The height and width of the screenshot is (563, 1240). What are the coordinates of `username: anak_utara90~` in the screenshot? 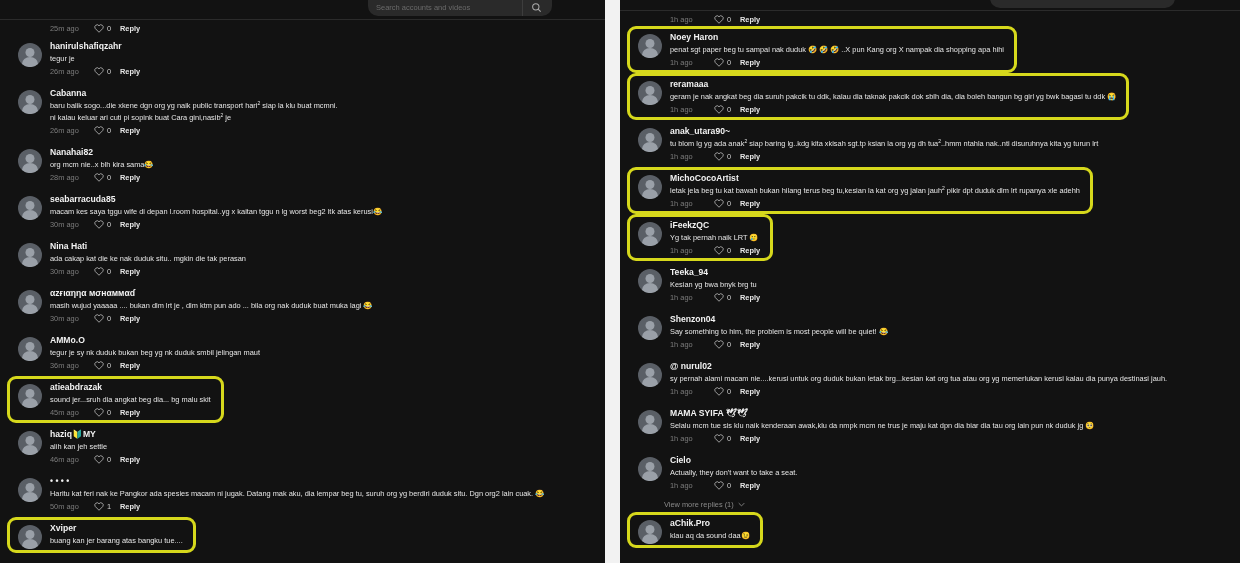 It's located at (700, 131).